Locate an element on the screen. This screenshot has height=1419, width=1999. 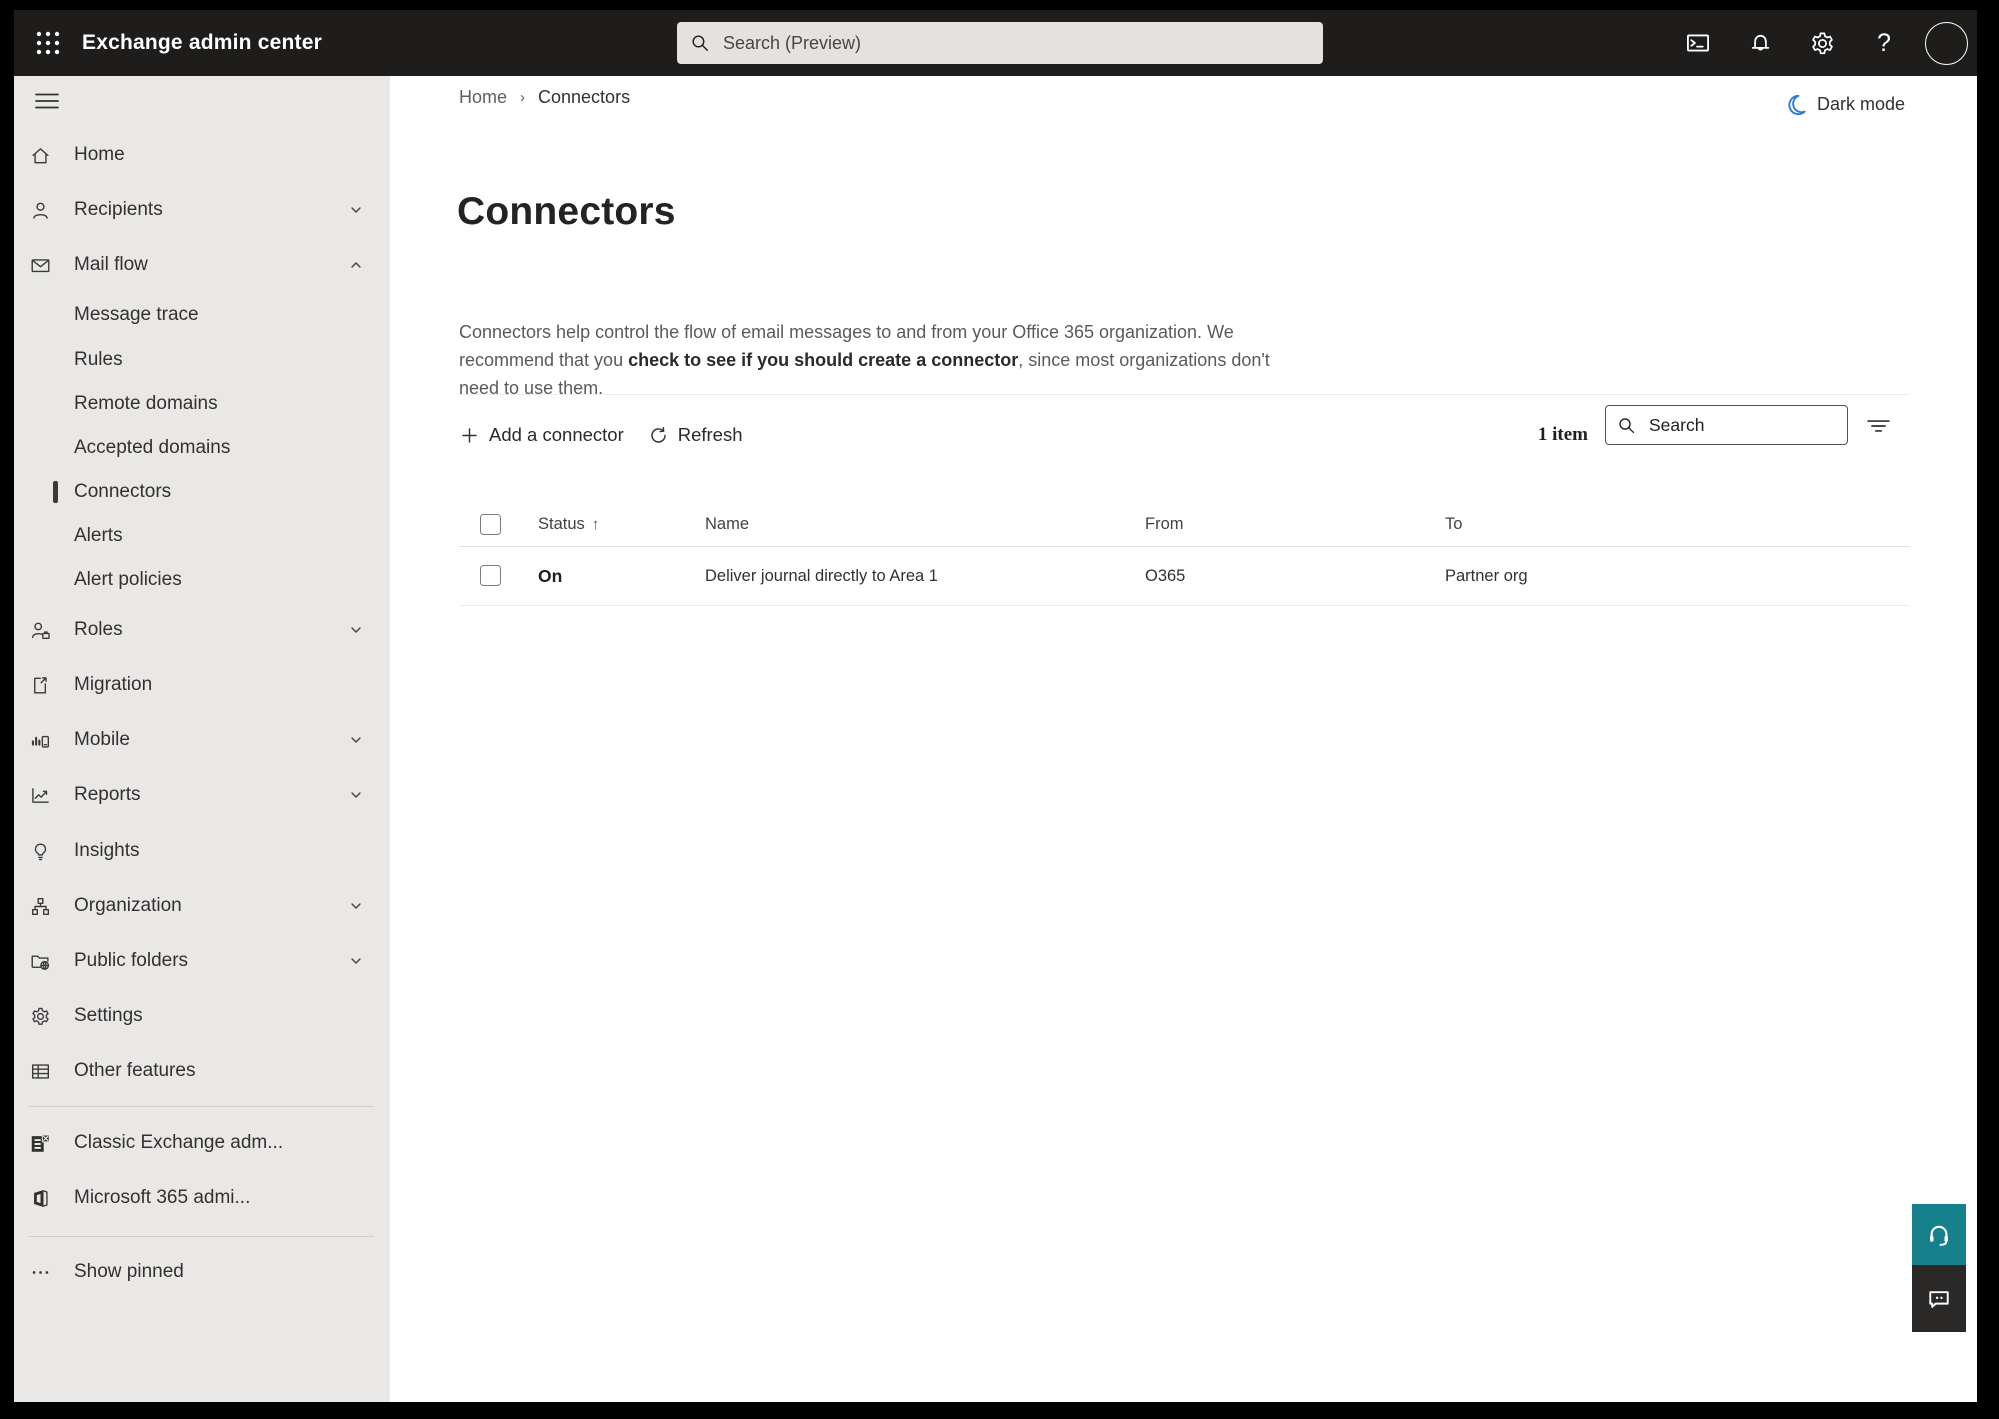
sidebar-item-roles: Roles is located at coordinates (202, 630).